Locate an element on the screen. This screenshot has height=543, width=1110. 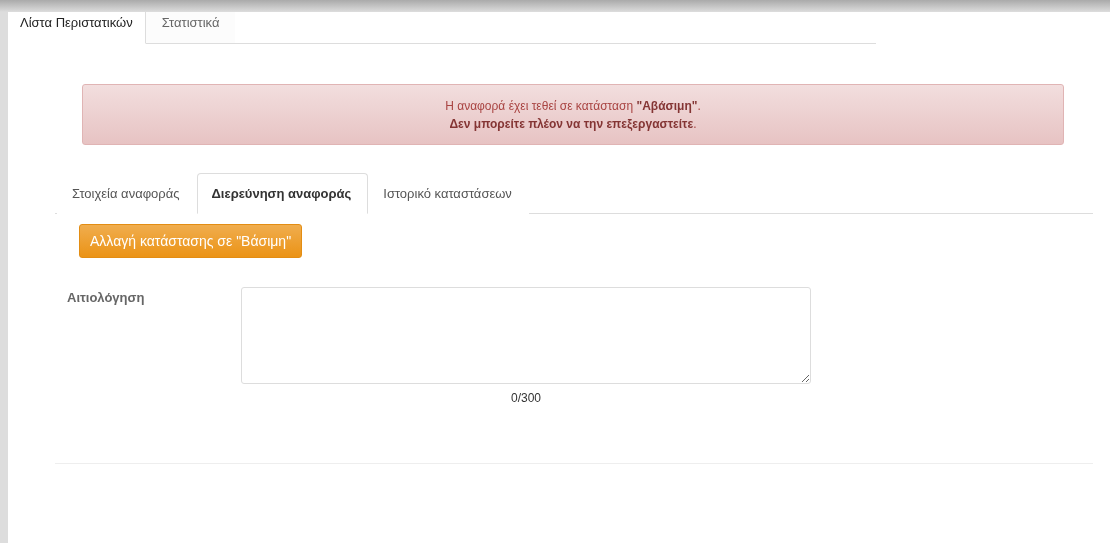
reason-field is located at coordinates (526, 335).